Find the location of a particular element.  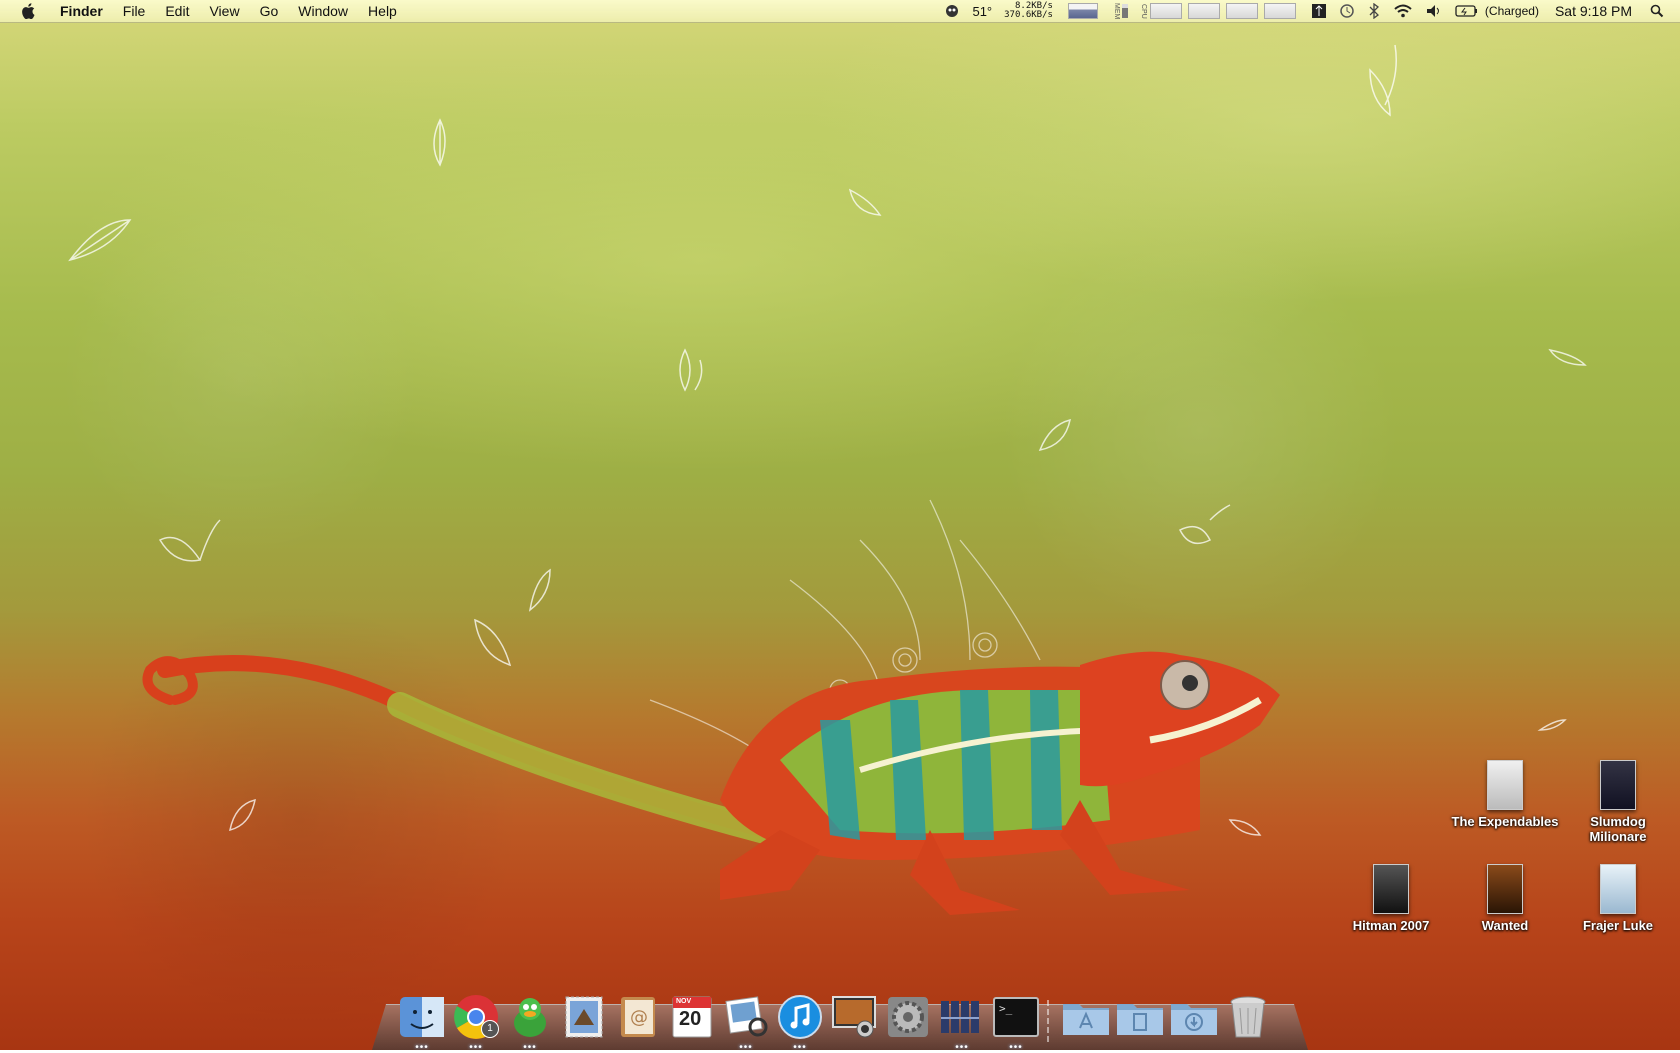

network-speed: 8.2KB/s 370.6KB/s is located at coordinates (1028, 11).